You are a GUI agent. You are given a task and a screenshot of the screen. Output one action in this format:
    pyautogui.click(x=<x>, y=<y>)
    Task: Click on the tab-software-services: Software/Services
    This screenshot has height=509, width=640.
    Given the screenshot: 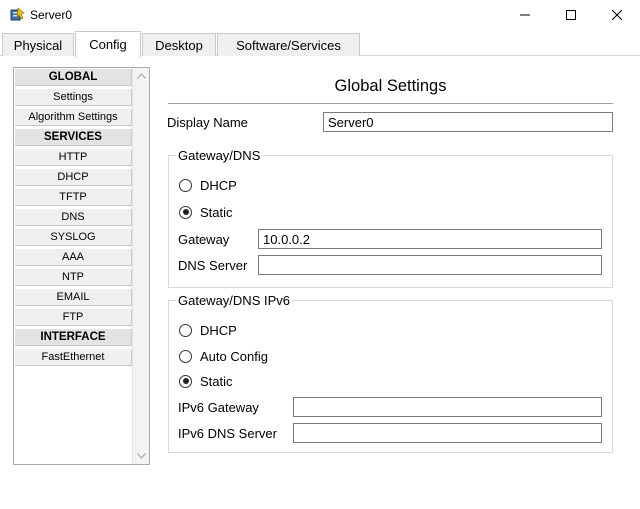 What is the action you would take?
    pyautogui.click(x=288, y=44)
    